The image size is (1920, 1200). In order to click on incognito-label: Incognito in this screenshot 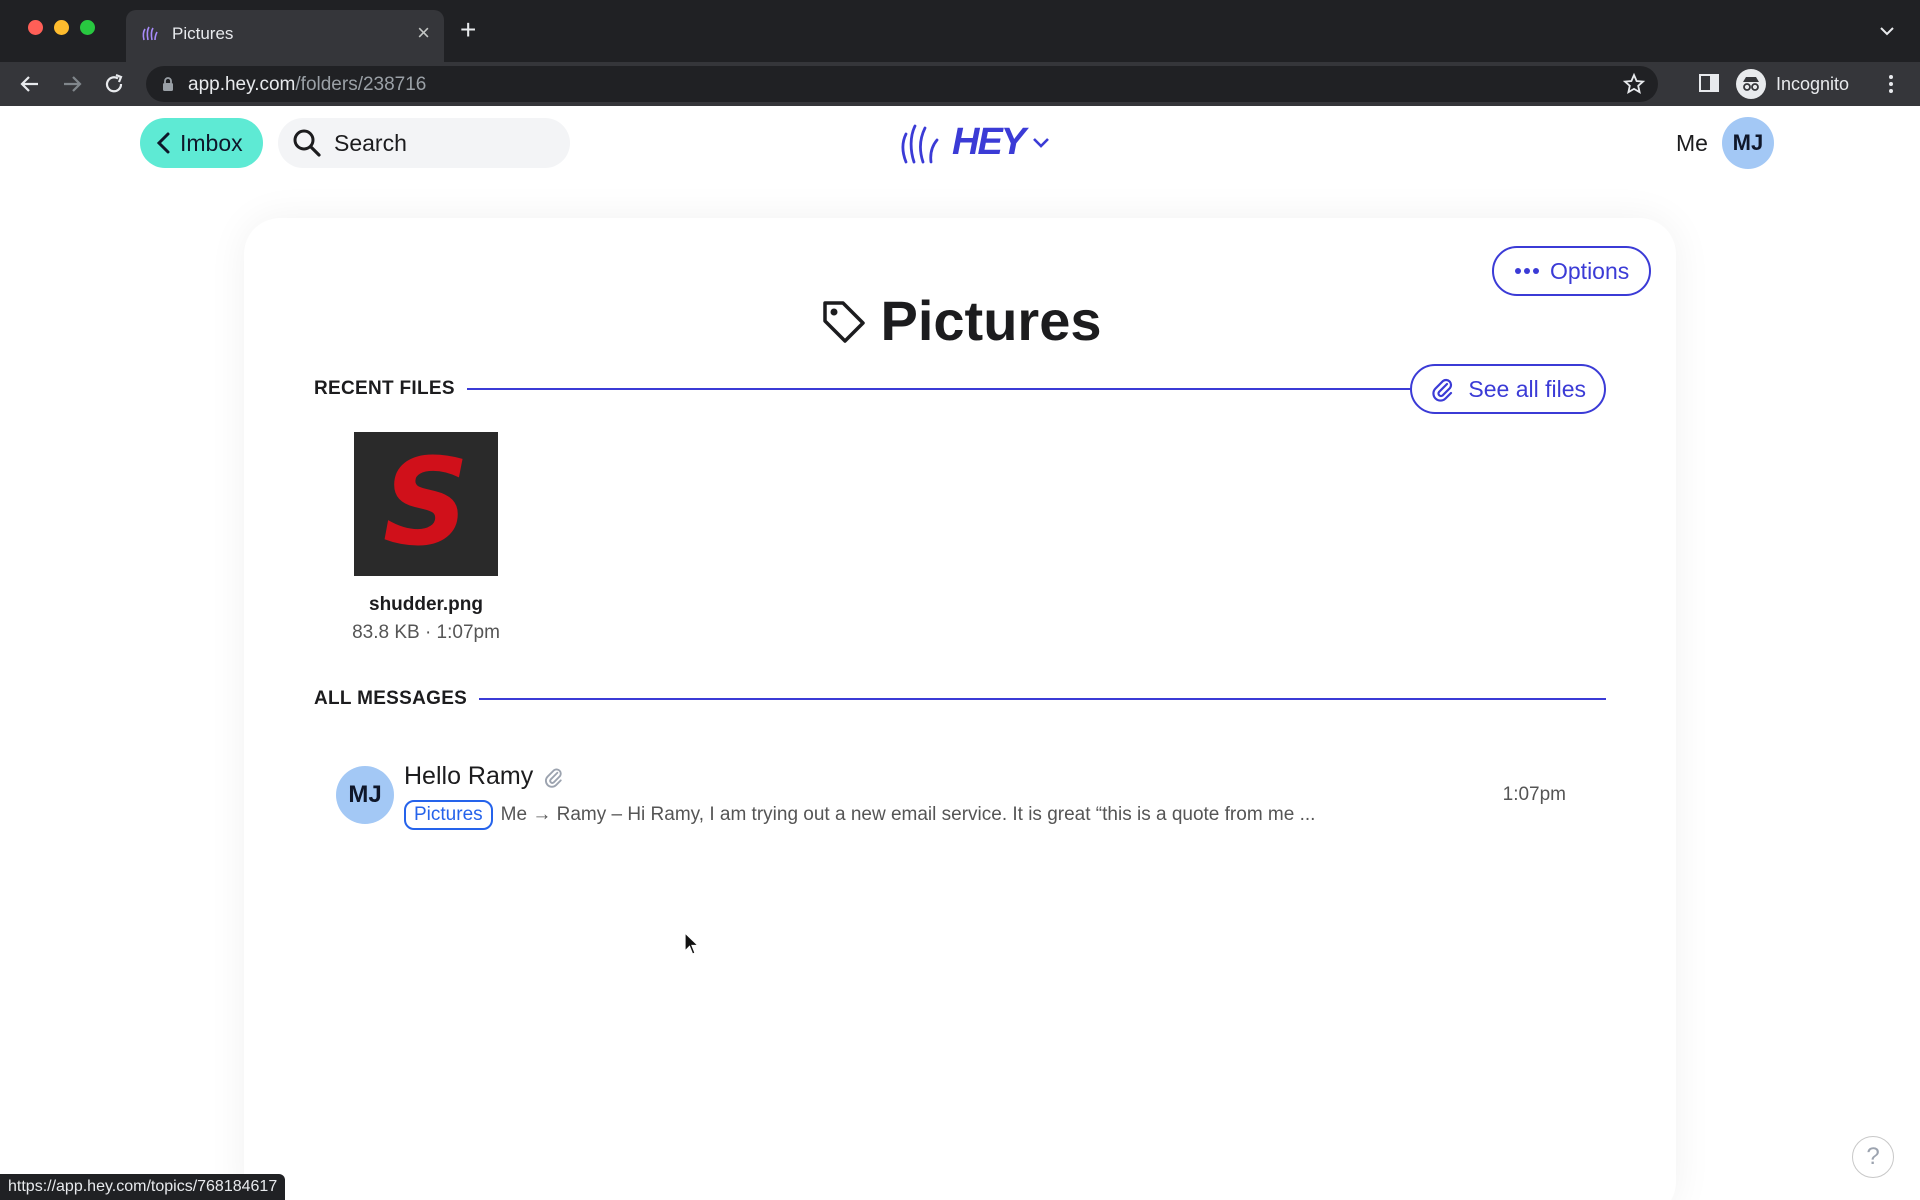, I will do `click(1813, 83)`.